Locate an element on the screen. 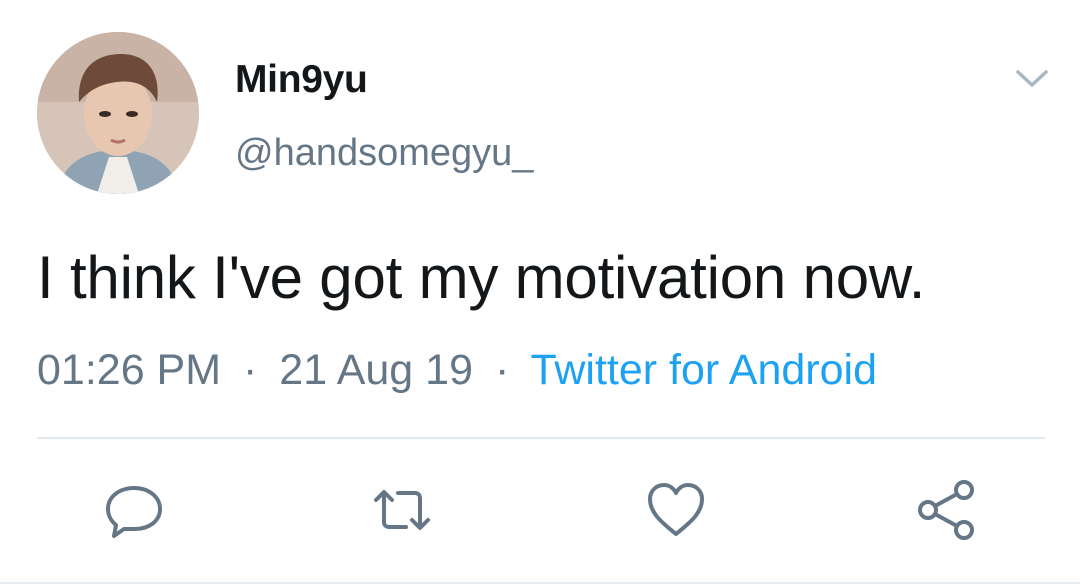  share-icon is located at coordinates (946, 510).